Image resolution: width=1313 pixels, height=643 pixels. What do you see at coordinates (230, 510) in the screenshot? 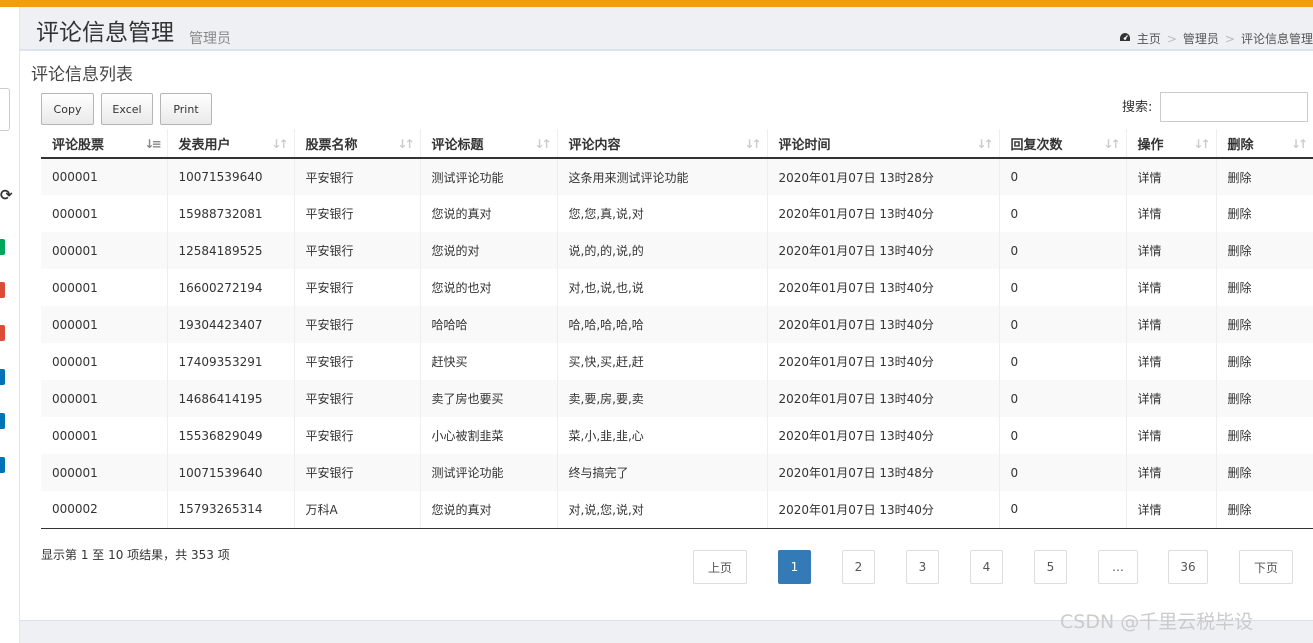
I see `user-link: 15793265314` at bounding box center [230, 510].